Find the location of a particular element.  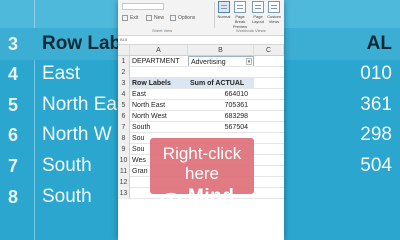

background-row-value: 361 is located at coordinates (376, 104).